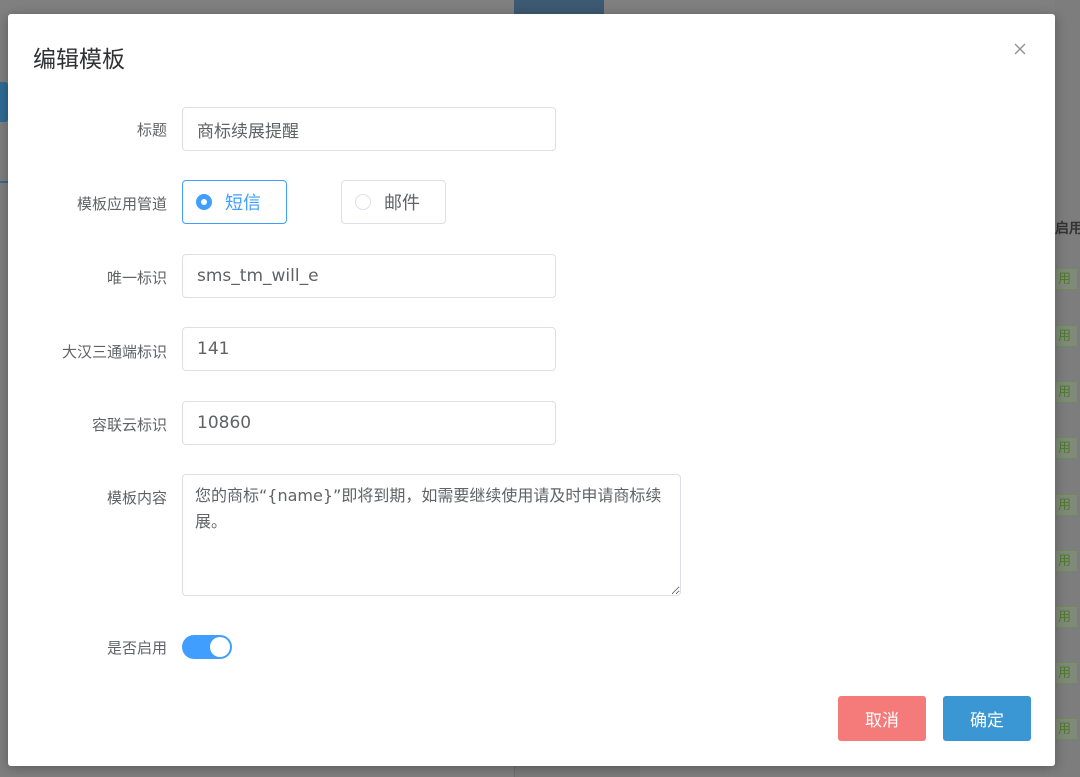 This screenshot has height=777, width=1080. I want to click on close-icon, so click(1020, 49).